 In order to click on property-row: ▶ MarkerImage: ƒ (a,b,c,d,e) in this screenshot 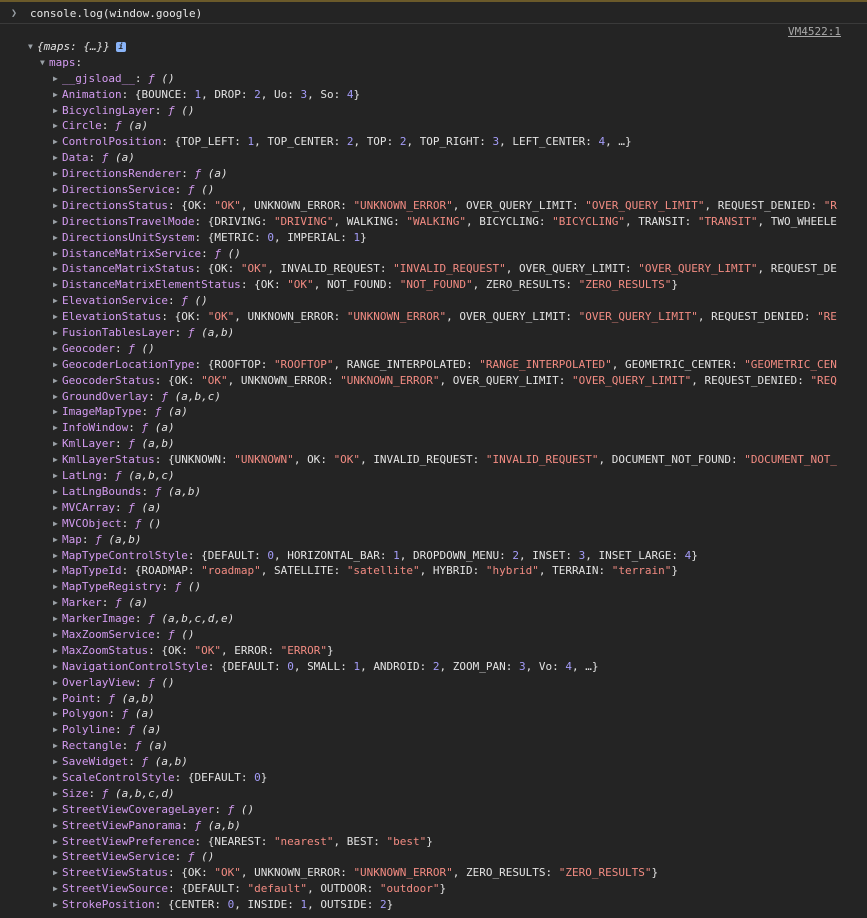, I will do `click(422, 619)`.